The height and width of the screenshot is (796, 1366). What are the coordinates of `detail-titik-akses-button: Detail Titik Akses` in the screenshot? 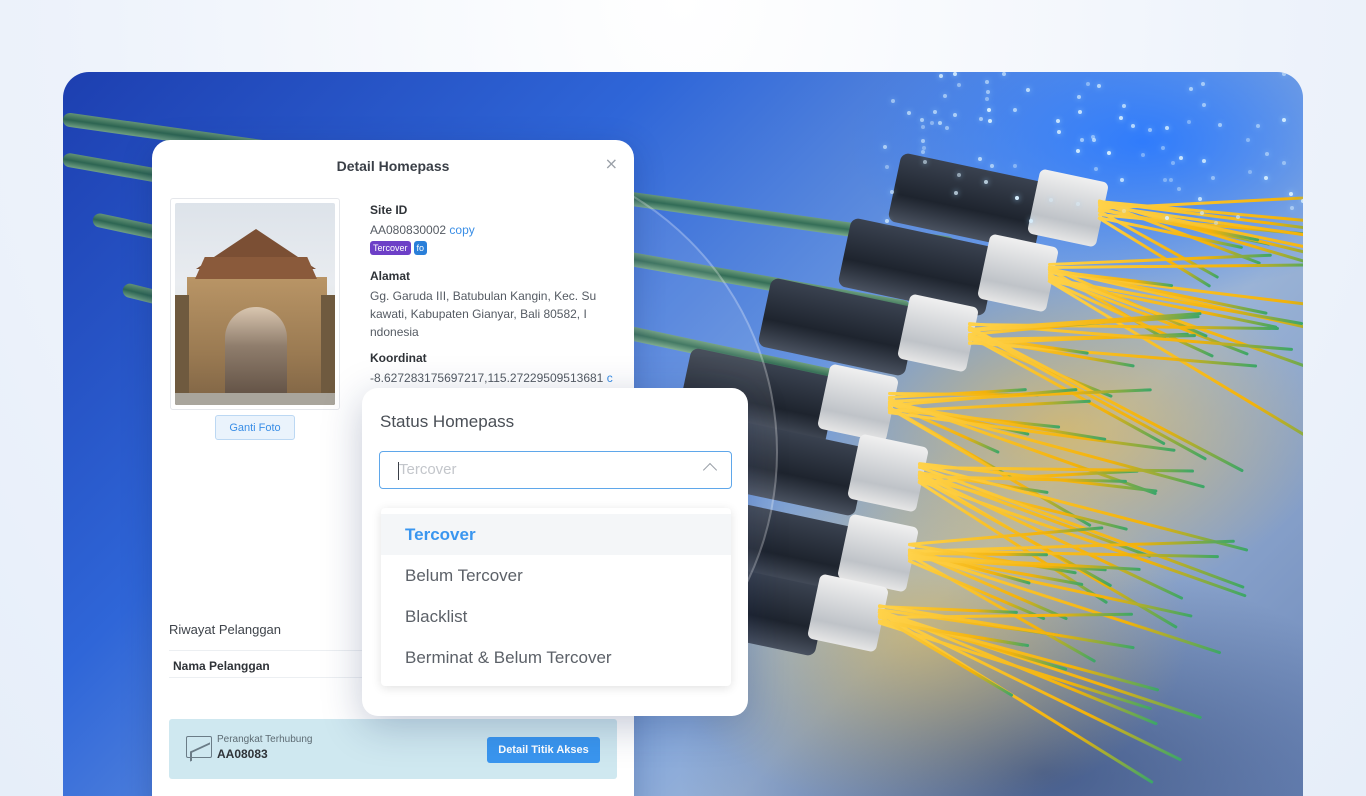 It's located at (543, 750).